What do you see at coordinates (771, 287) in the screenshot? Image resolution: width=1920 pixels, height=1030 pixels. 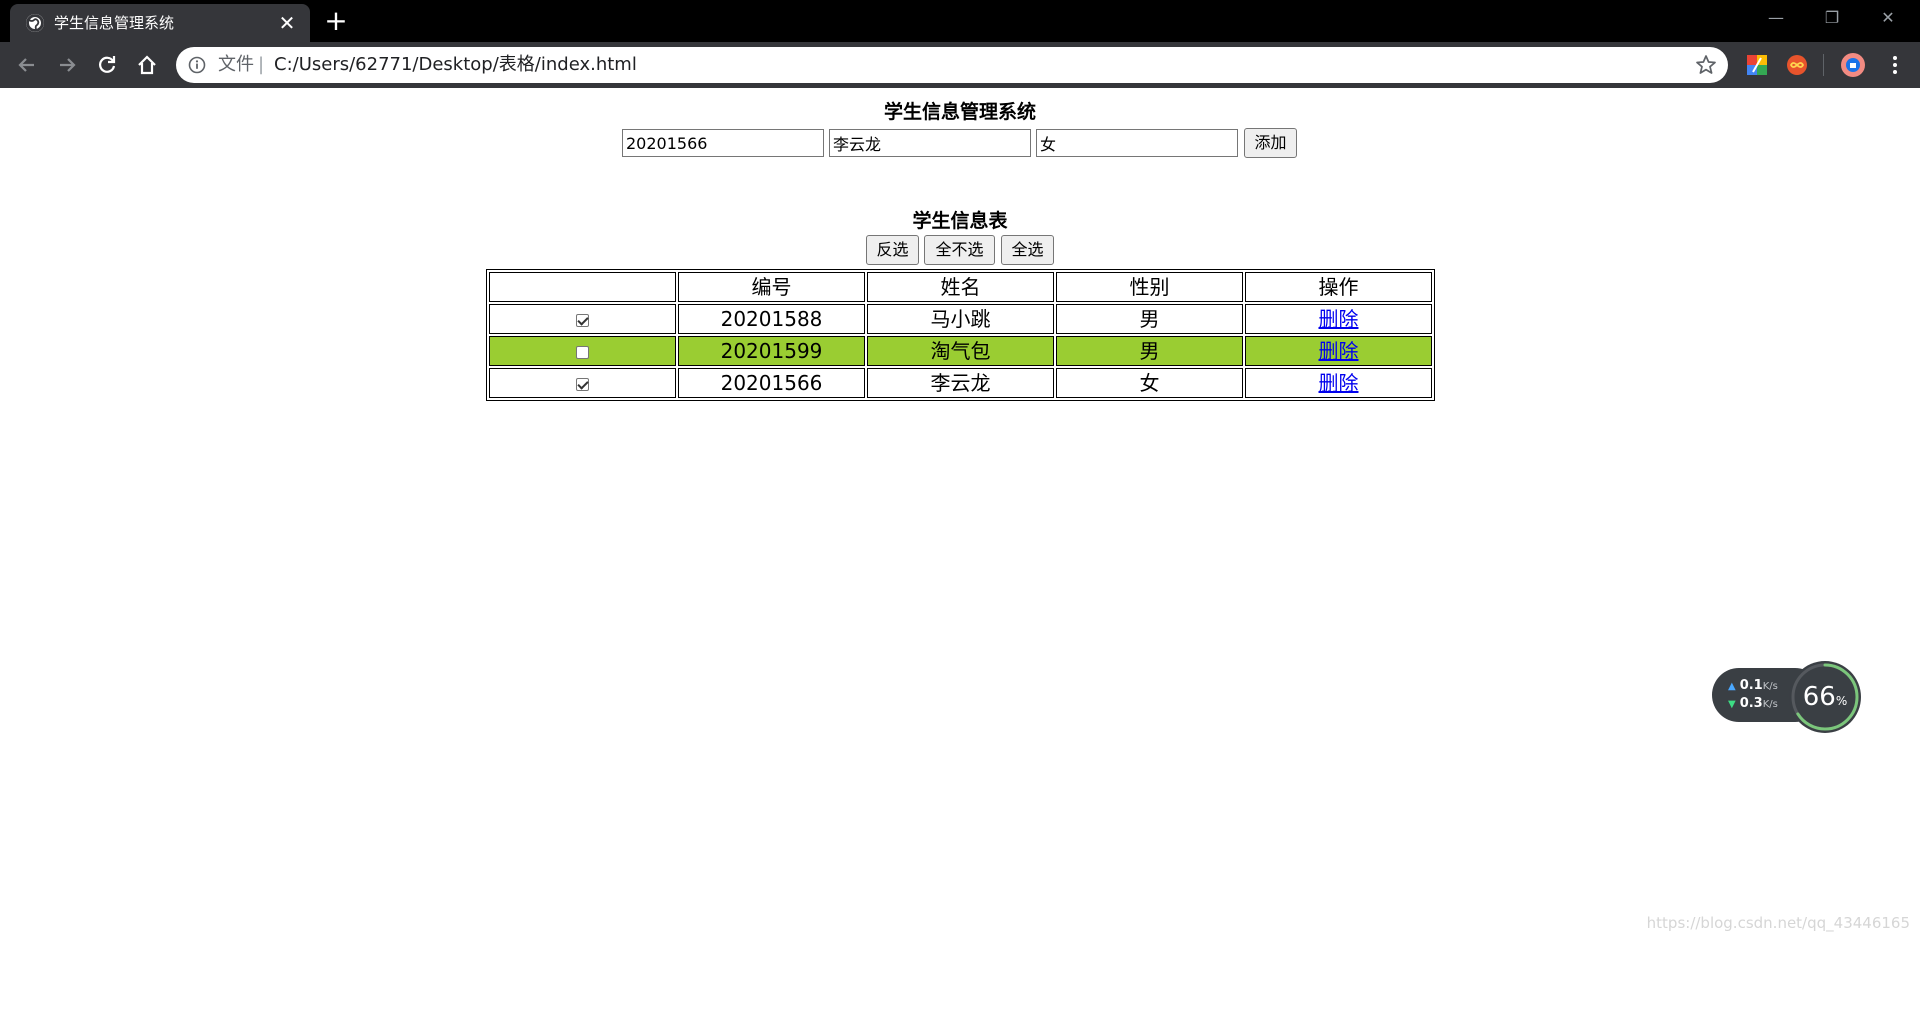 I see `header-id: 编号` at bounding box center [771, 287].